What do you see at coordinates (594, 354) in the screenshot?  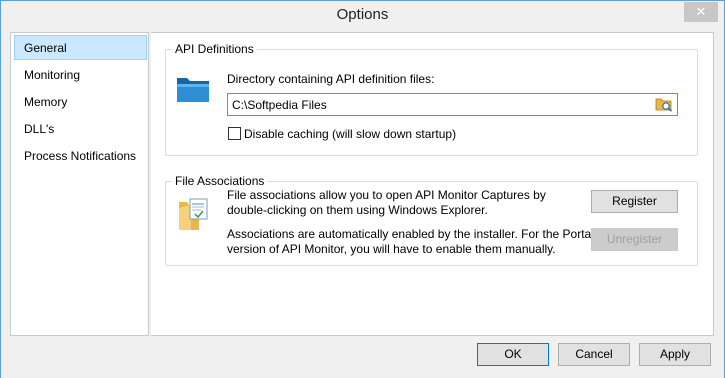 I see `cancel-button: Cancel` at bounding box center [594, 354].